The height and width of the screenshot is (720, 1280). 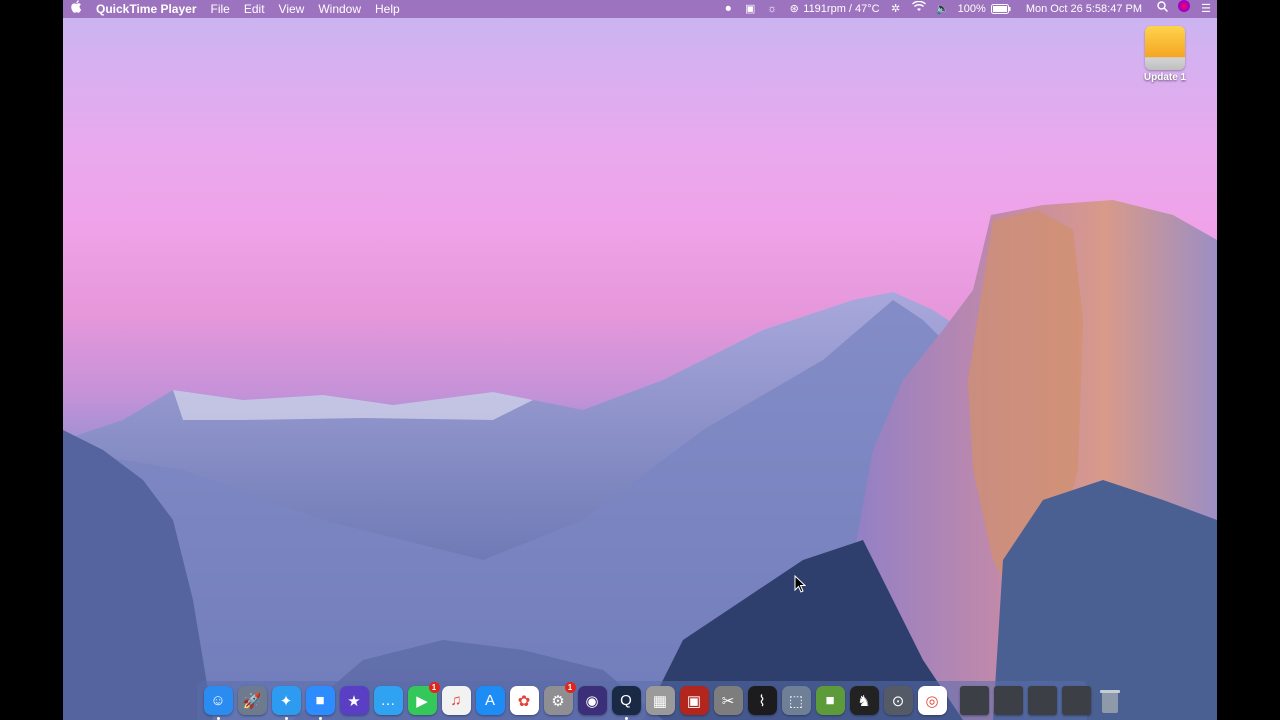 I want to click on dock-virtualbox-icon: ⬚, so click(x=796, y=700).